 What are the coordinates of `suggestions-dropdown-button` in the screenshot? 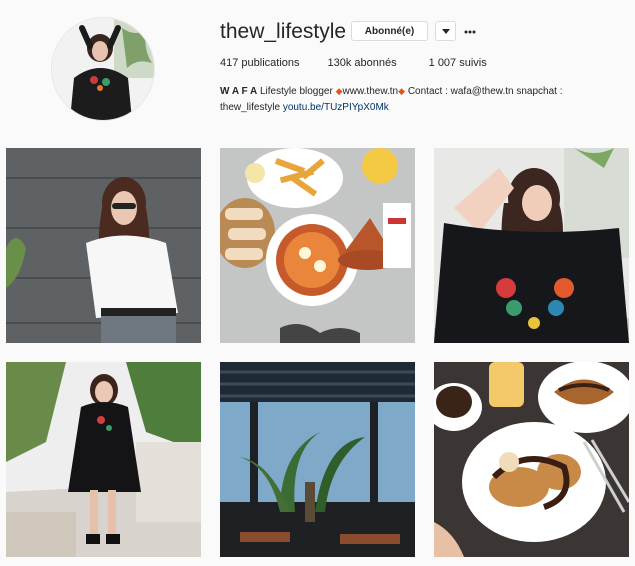 It's located at (445, 31).